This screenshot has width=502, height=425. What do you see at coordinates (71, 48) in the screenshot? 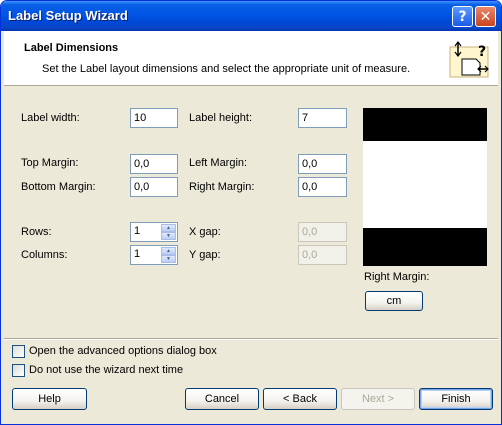
I see `page-title: Label Dimensions` at bounding box center [71, 48].